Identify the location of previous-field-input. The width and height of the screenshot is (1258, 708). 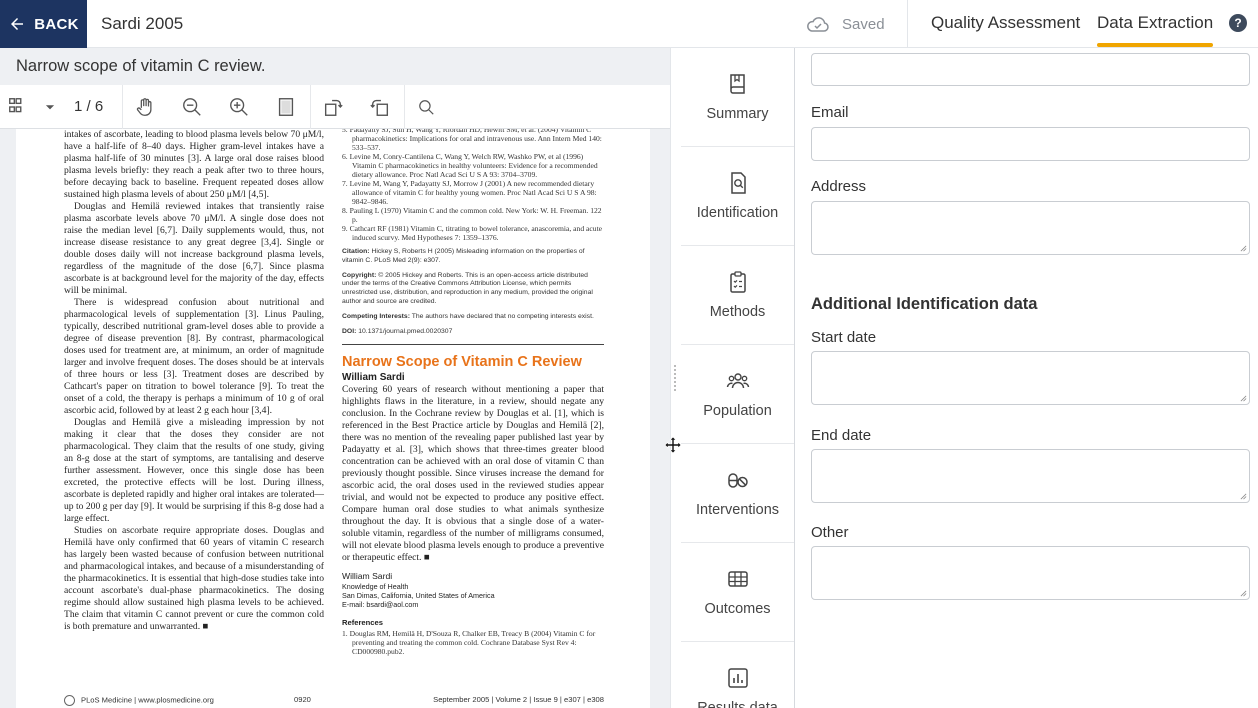
(1030, 69).